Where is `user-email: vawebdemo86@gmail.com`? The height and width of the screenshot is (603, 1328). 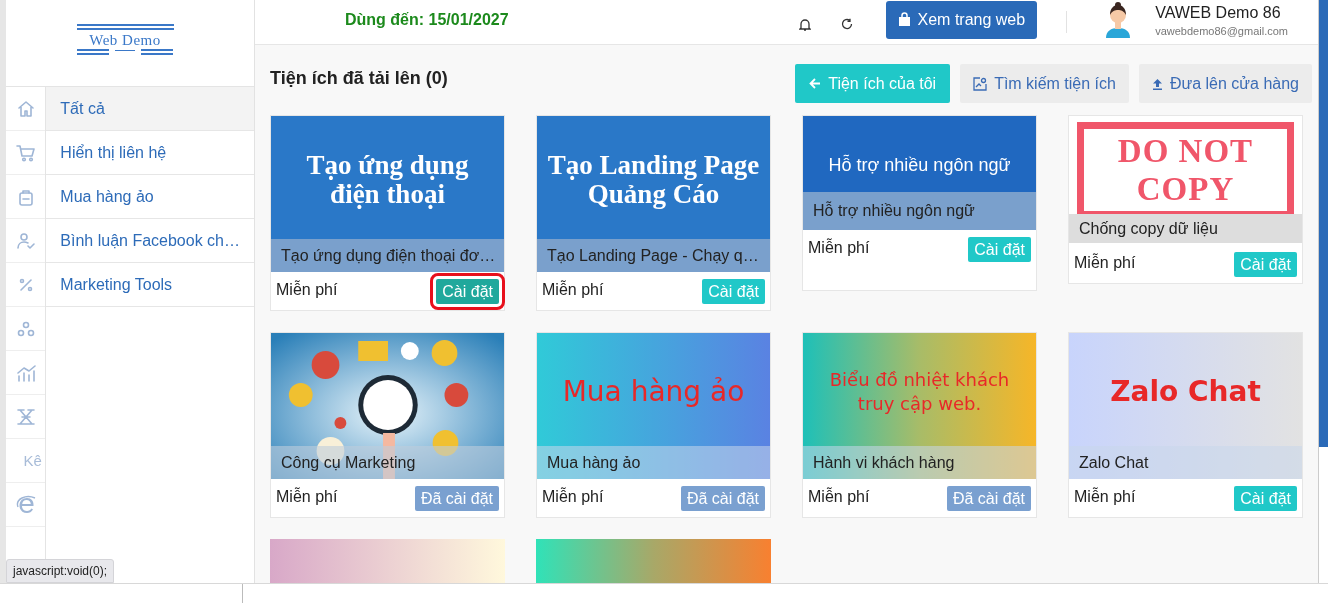
user-email: vawebdemo86@gmail.com is located at coordinates (1221, 31).